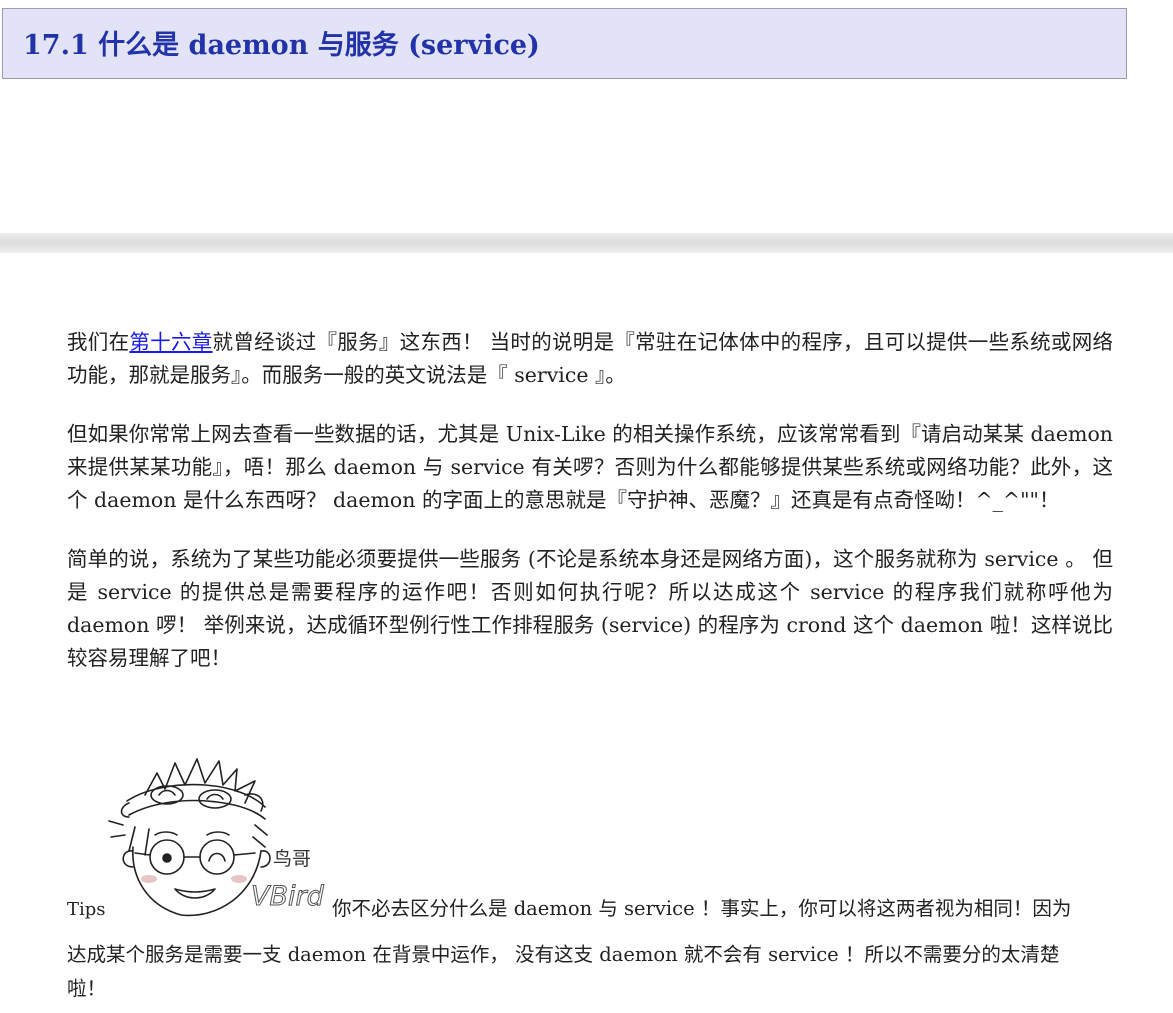  Describe the element at coordinates (87, 988) in the screenshot. I see `tips-text-line-3: 啦！` at that location.